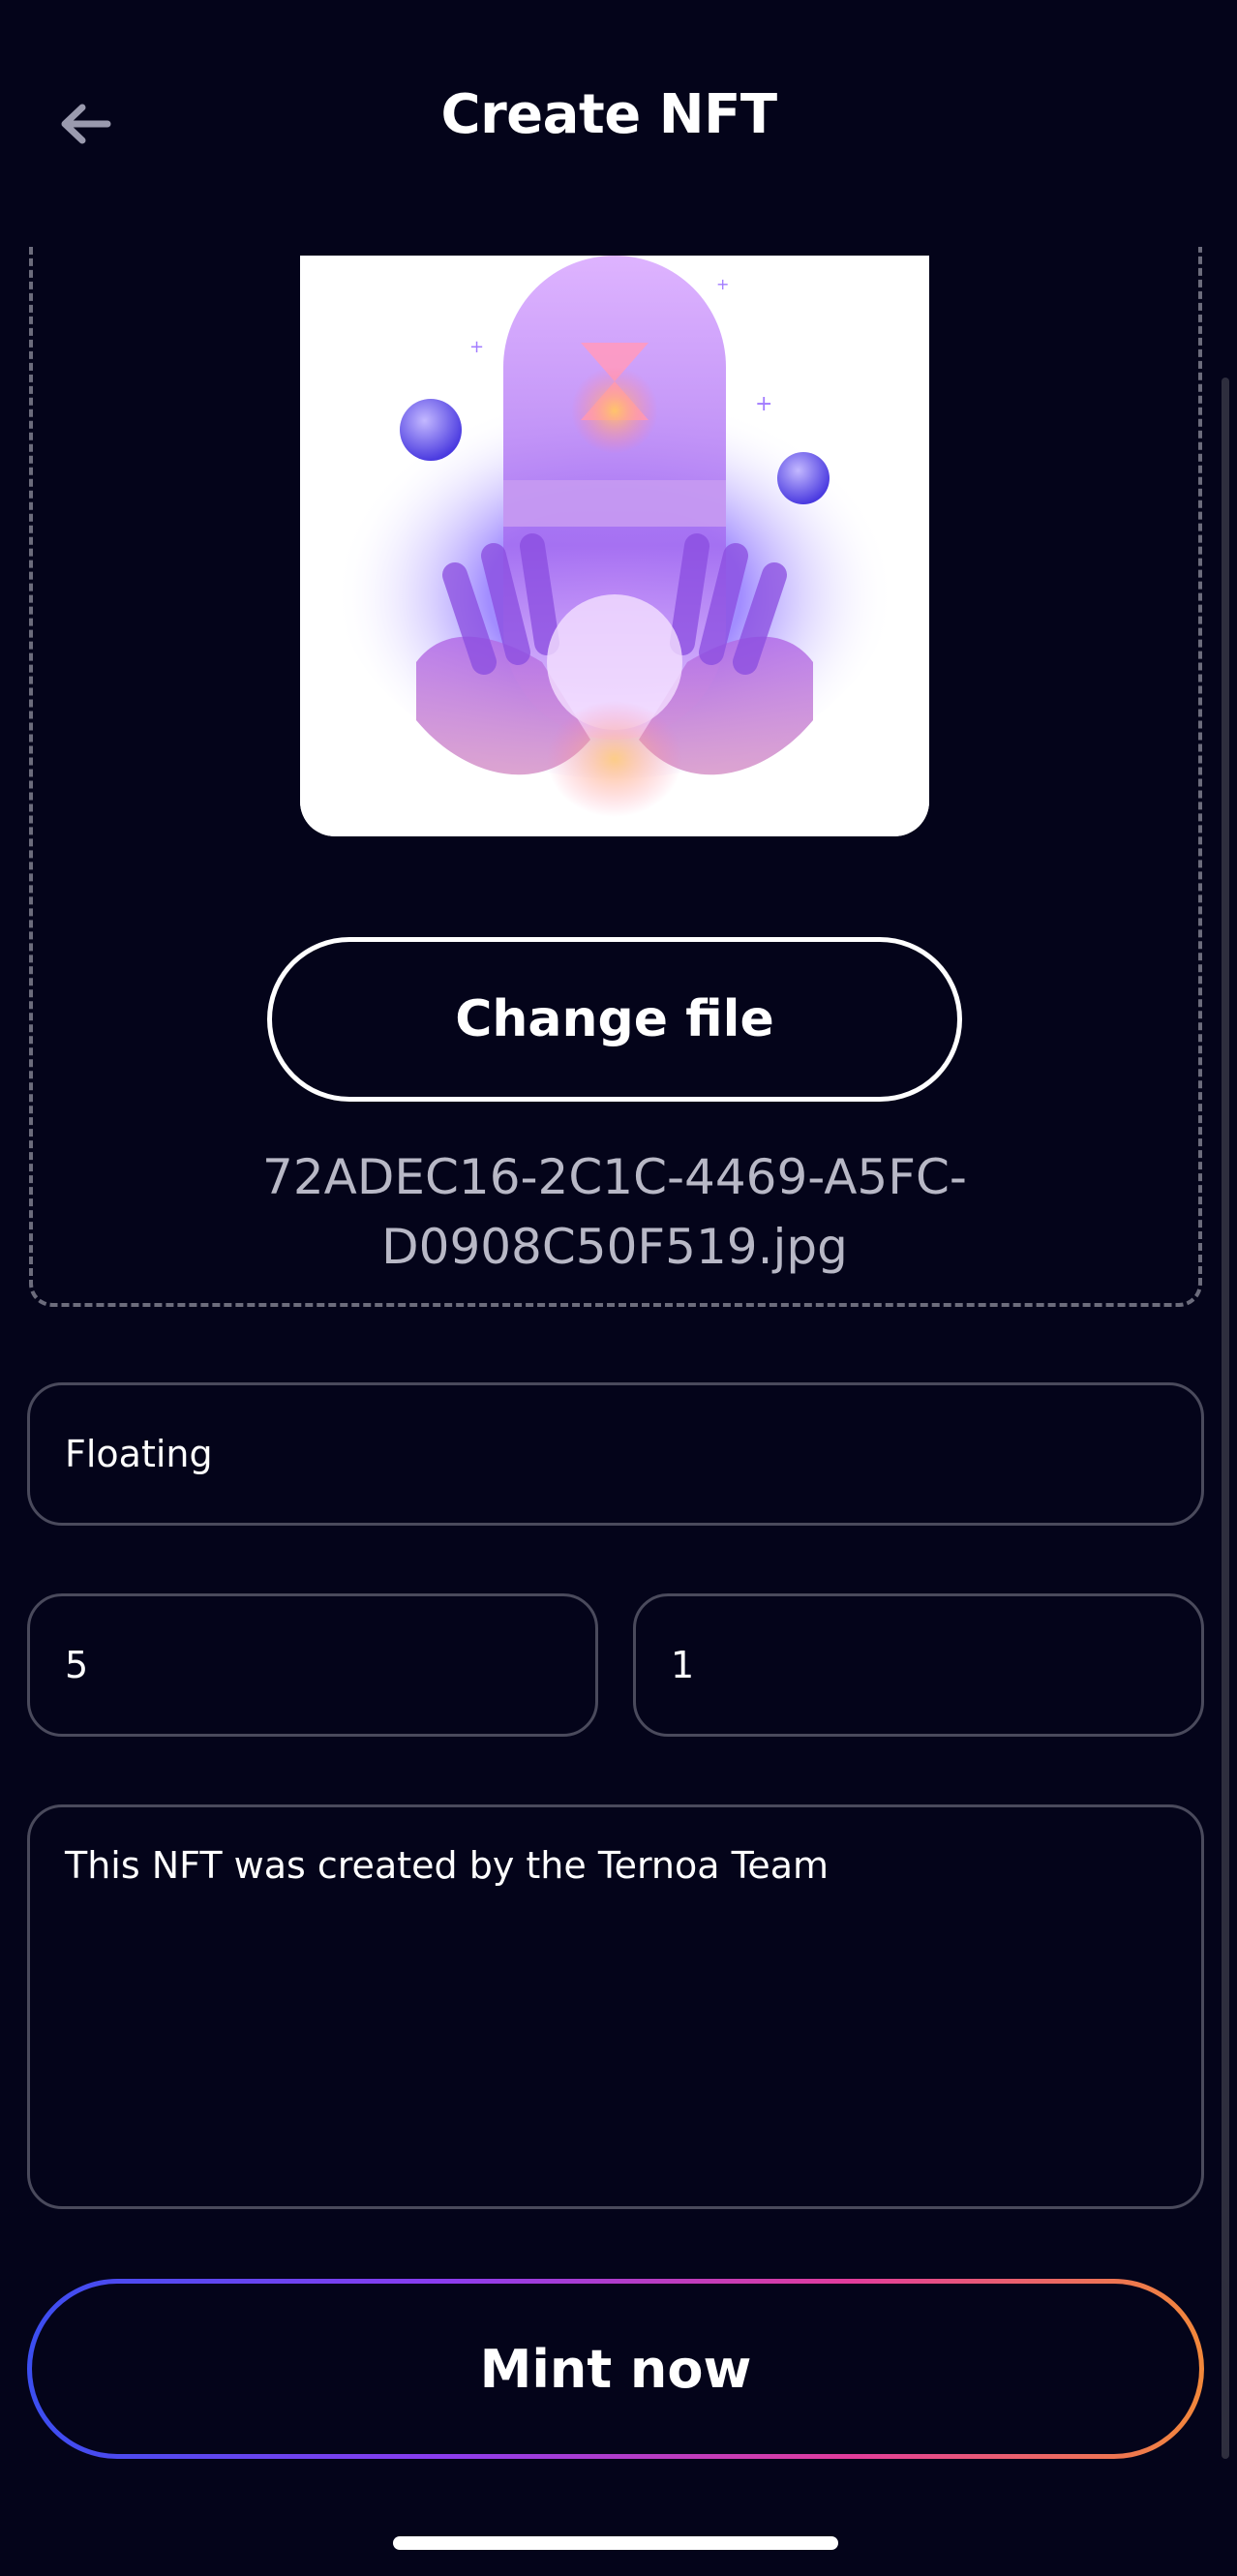 The image size is (1237, 2576). I want to click on nft-image-preview: + + +, so click(614, 546).